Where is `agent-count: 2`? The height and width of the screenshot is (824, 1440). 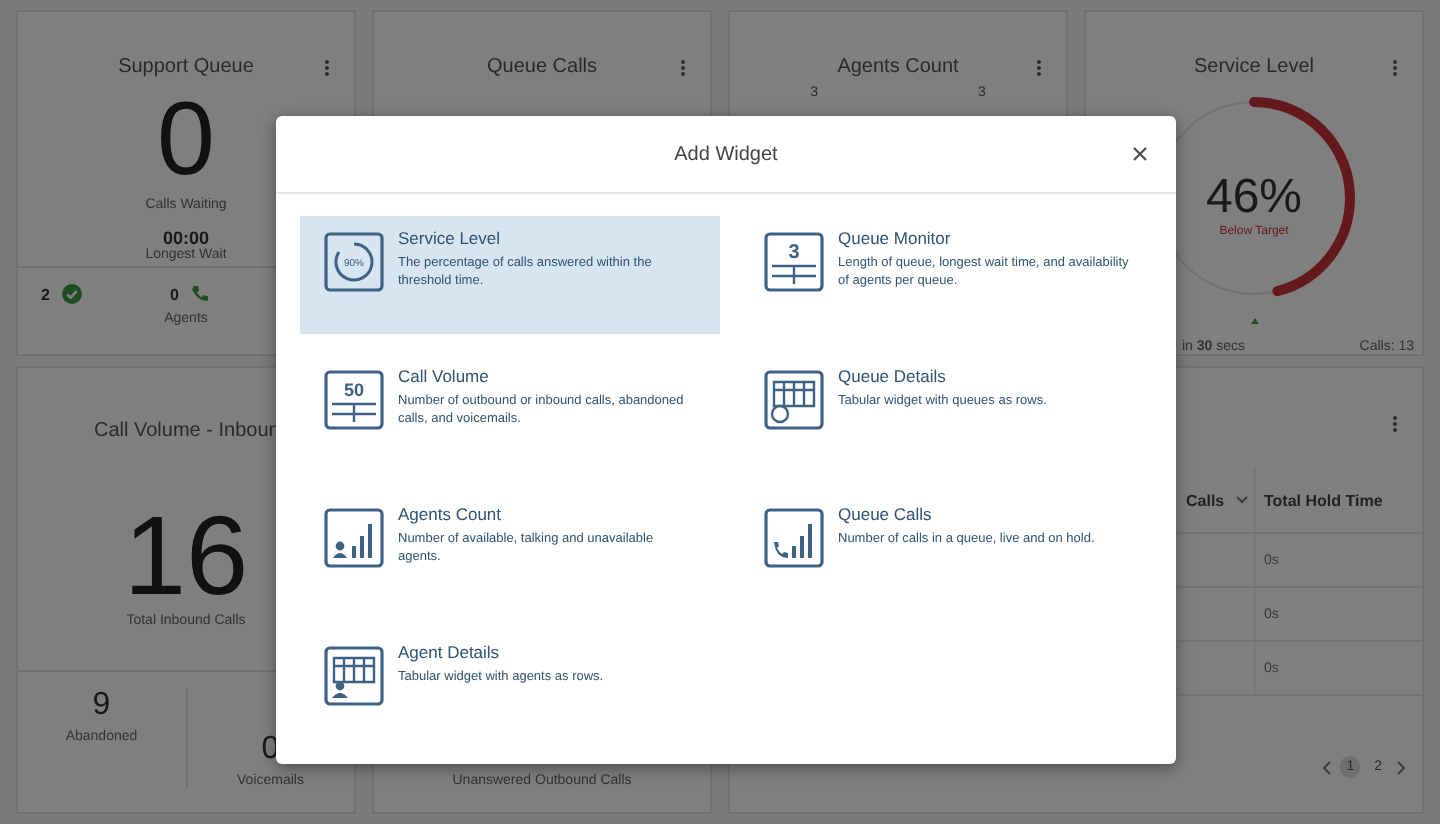
agent-count: 2 is located at coordinates (45, 294).